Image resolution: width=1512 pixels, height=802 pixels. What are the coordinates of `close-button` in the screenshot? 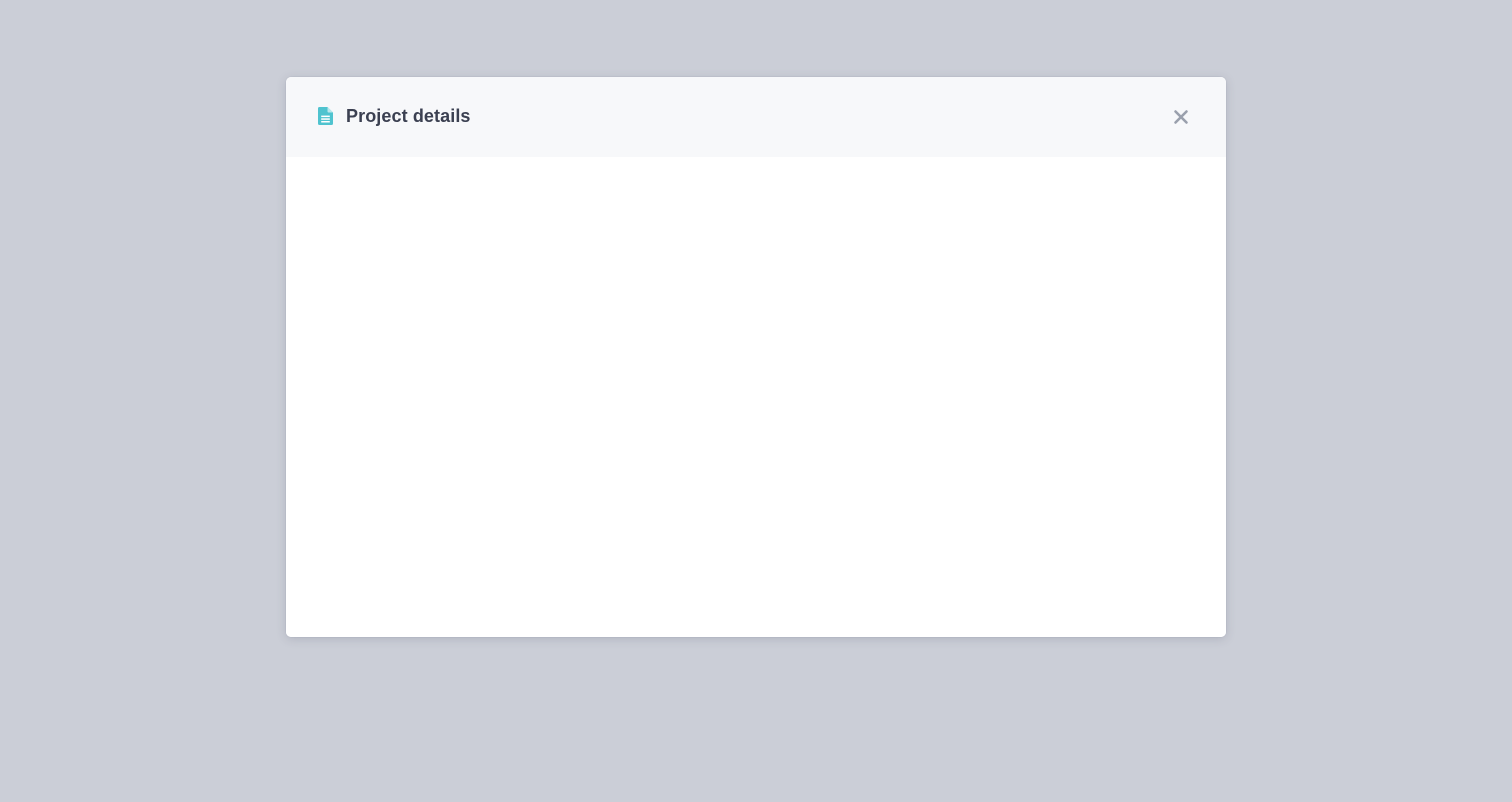 It's located at (1181, 117).